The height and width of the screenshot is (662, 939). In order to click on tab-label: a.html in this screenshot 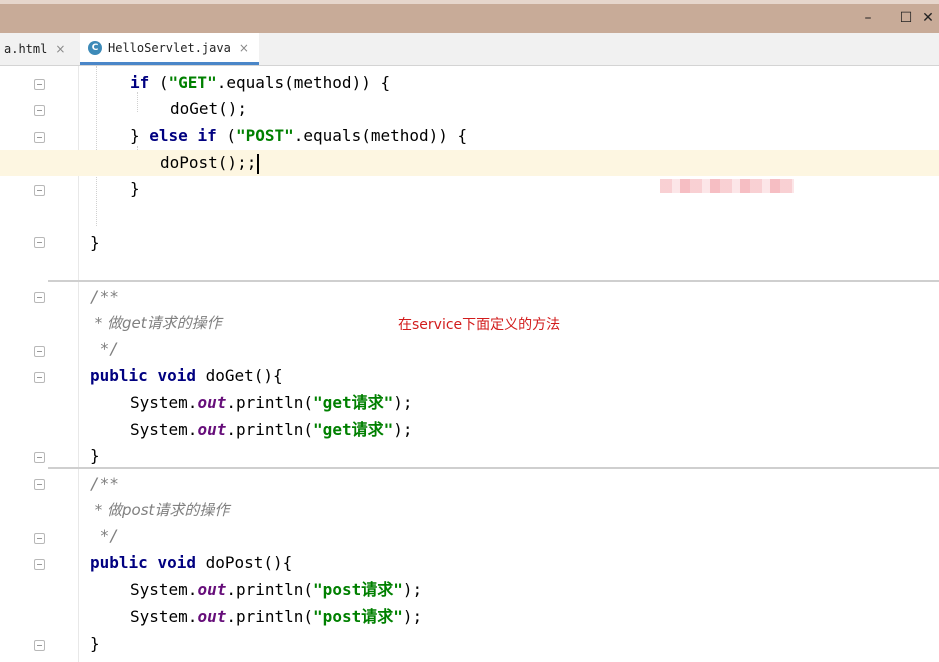, I will do `click(26, 49)`.